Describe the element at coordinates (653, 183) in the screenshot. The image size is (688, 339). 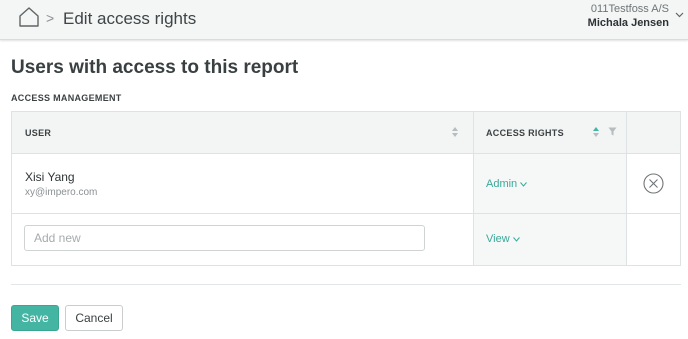
I see `remove-user-icon` at that location.